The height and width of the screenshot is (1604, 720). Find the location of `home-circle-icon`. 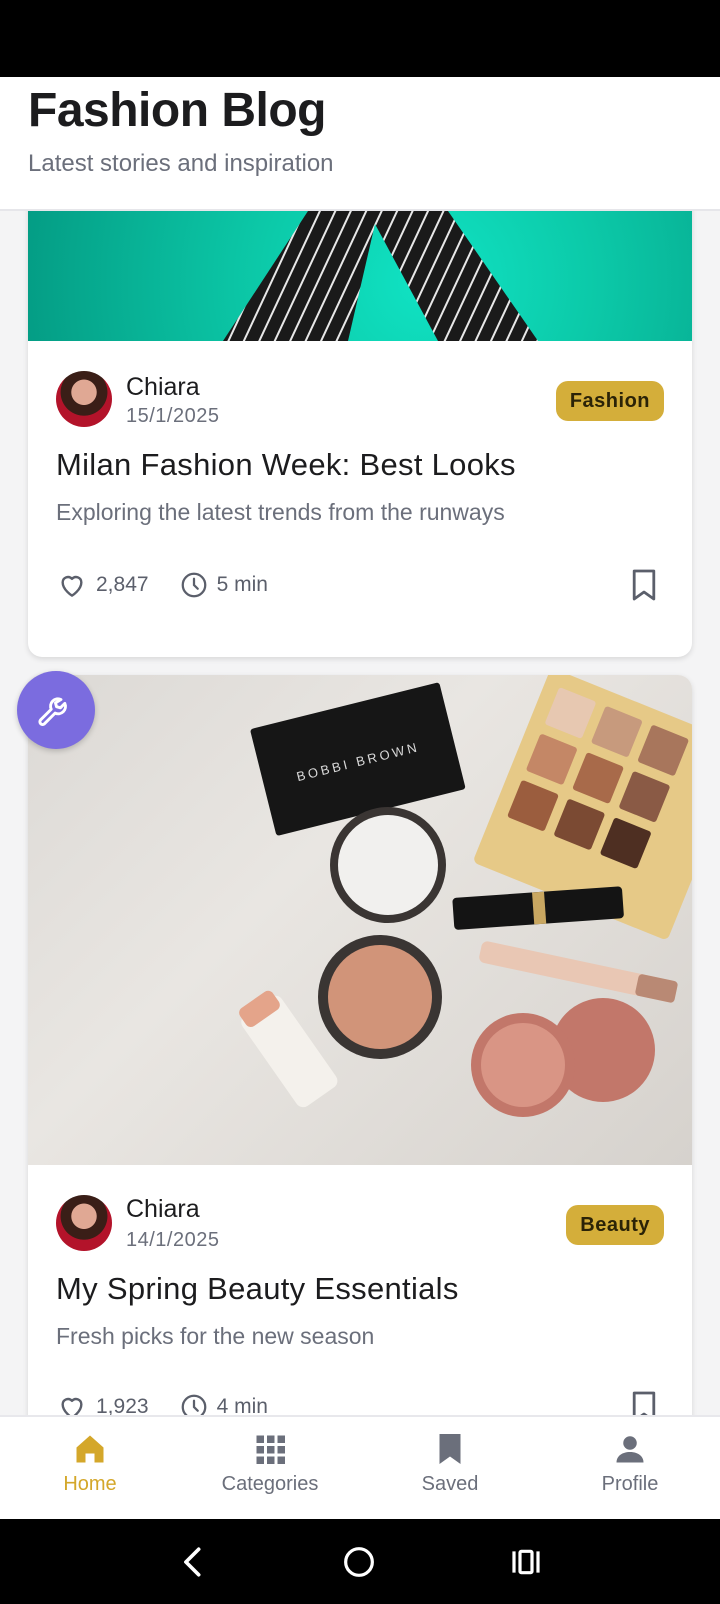

home-circle-icon is located at coordinates (359, 1562).